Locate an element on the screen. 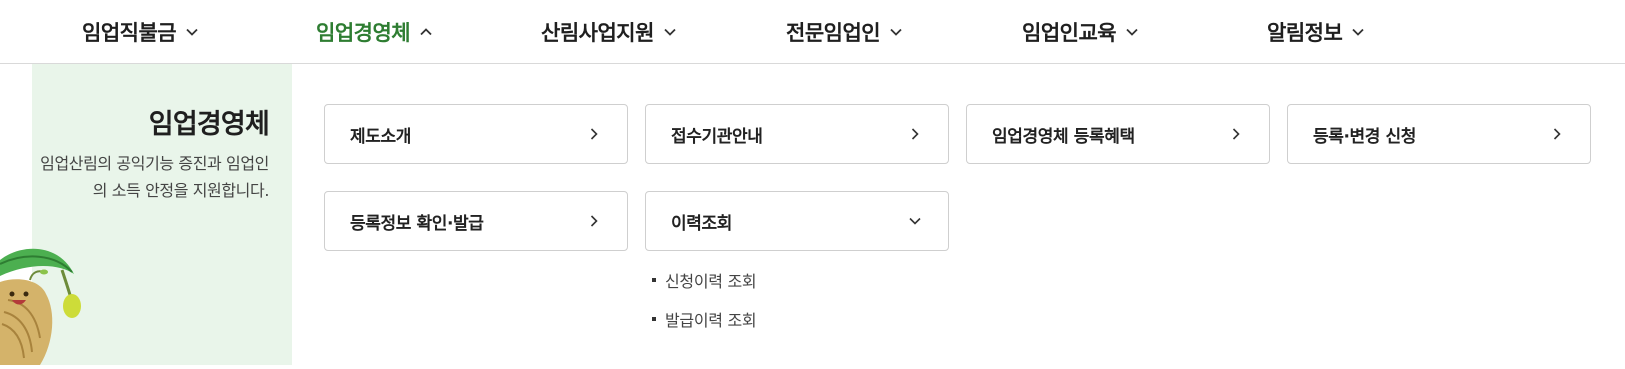  mascot-illustration is located at coordinates (45, 303).